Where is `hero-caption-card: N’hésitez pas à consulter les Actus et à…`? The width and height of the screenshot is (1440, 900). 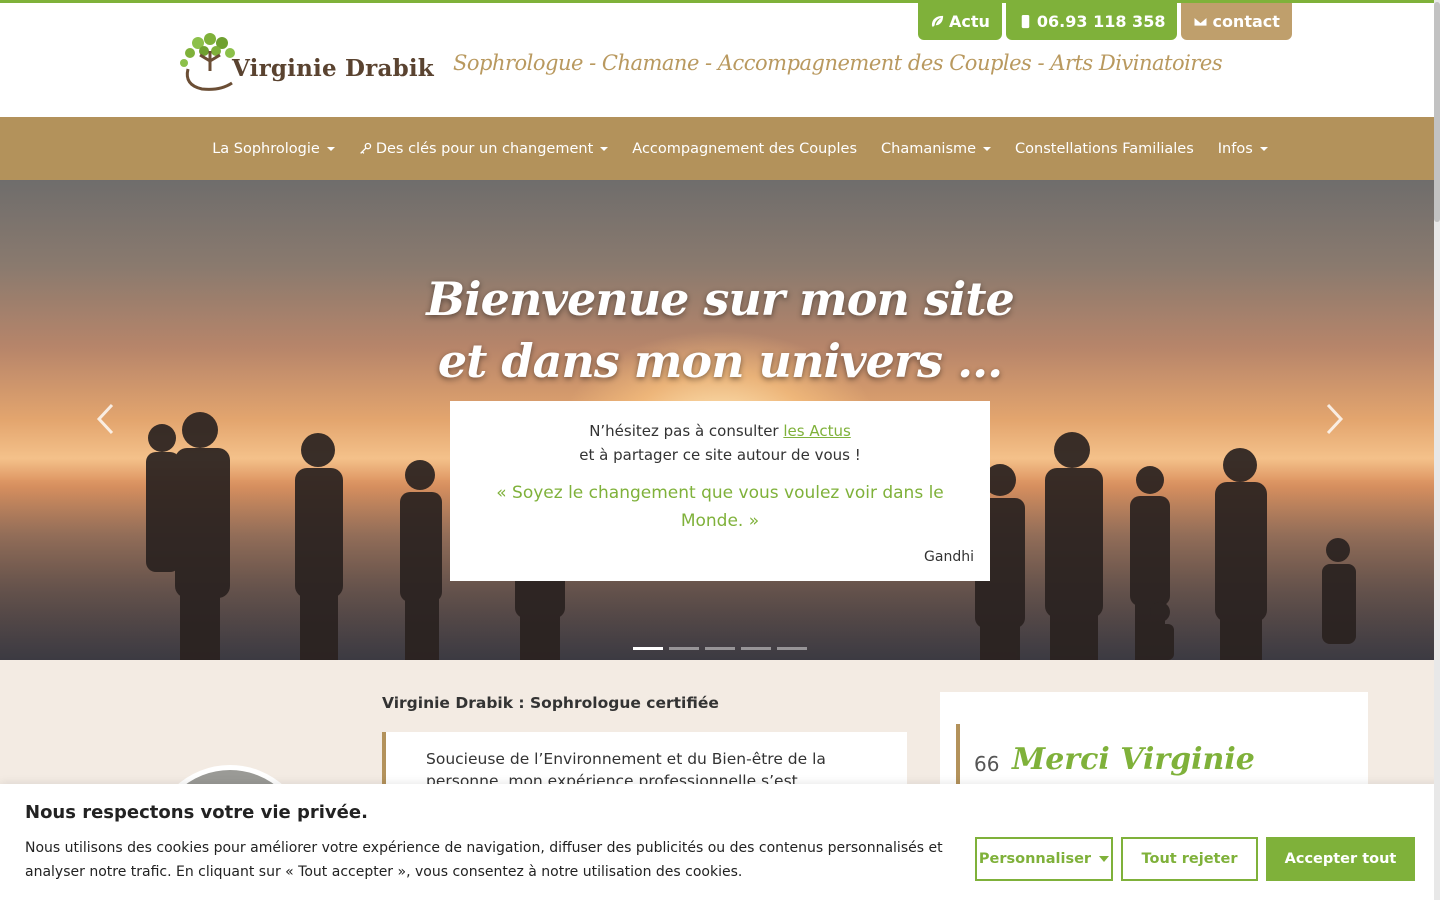 hero-caption-card: N’hésitez pas à consulter les Actus et à… is located at coordinates (720, 491).